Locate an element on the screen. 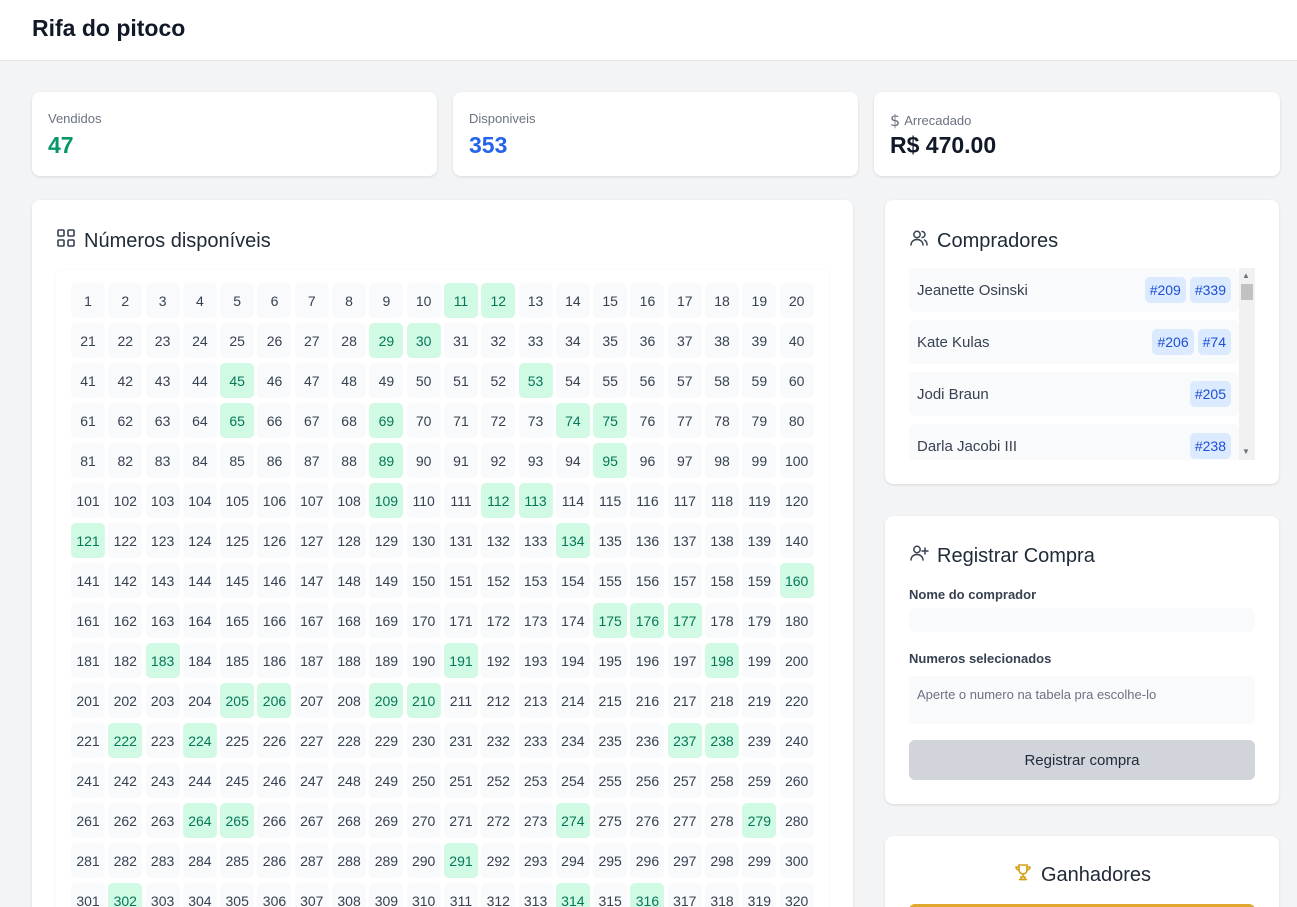 The width and height of the screenshot is (1297, 907). number-cell: 151 is located at coordinates (460, 580).